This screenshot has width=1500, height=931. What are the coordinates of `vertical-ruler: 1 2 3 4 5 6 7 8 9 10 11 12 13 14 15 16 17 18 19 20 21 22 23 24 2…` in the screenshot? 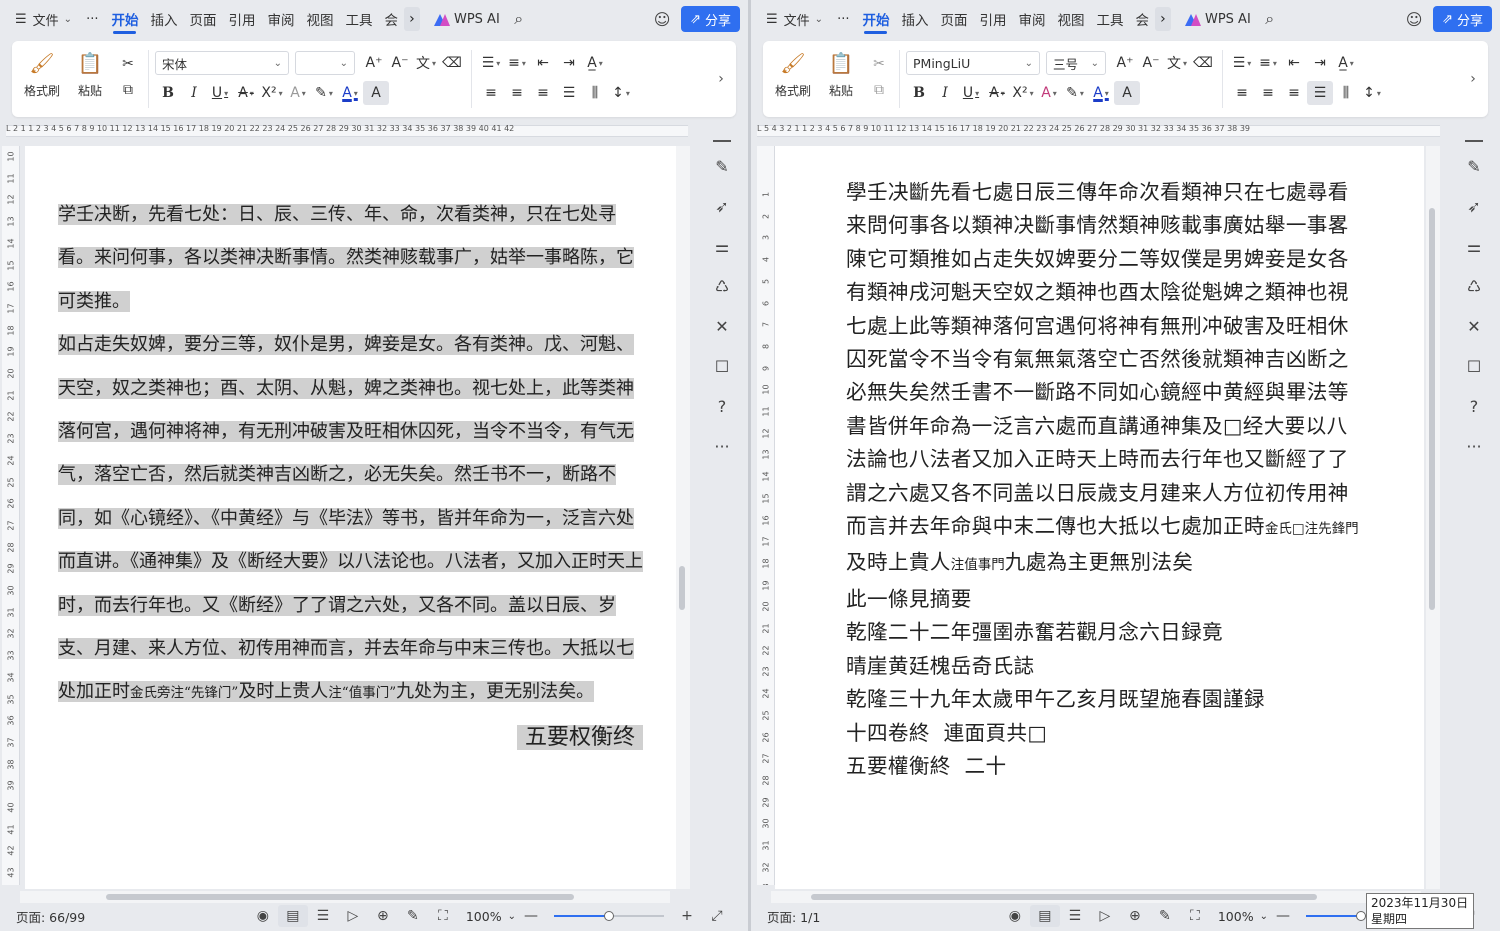 It's located at (766, 515).